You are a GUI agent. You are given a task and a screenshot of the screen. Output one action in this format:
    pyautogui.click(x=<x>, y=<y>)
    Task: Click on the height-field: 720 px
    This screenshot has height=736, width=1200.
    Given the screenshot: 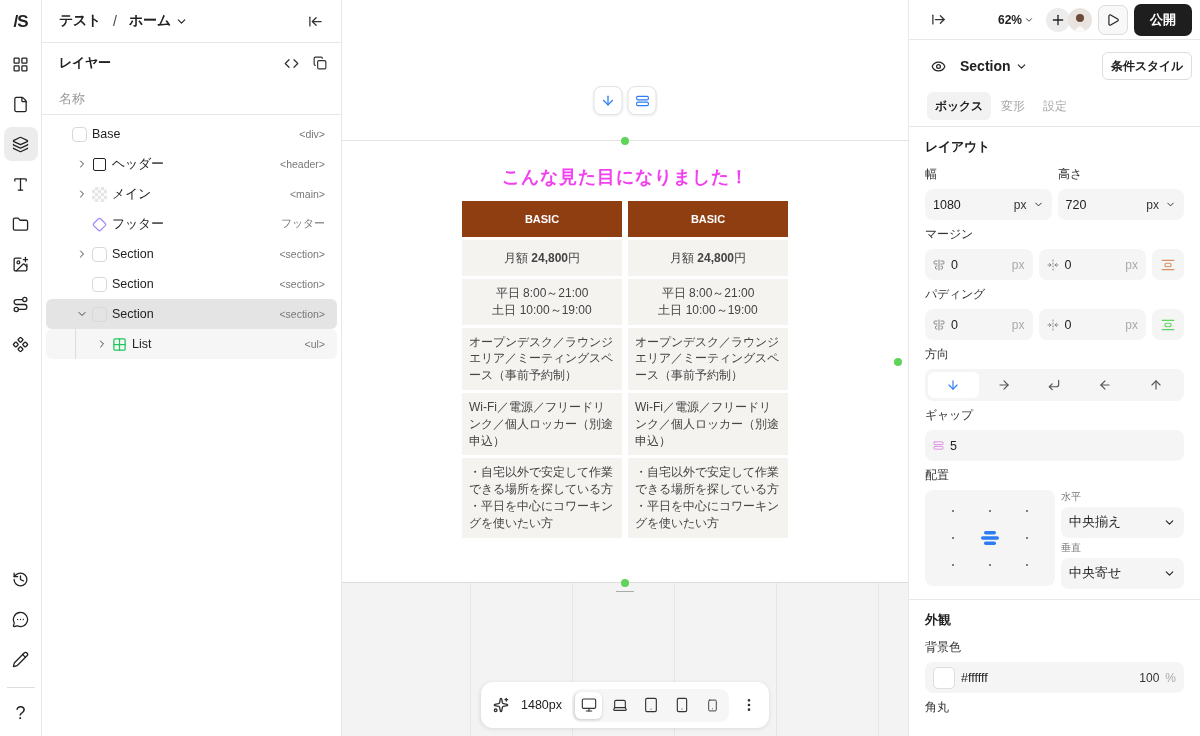 What is the action you would take?
    pyautogui.click(x=1120, y=204)
    